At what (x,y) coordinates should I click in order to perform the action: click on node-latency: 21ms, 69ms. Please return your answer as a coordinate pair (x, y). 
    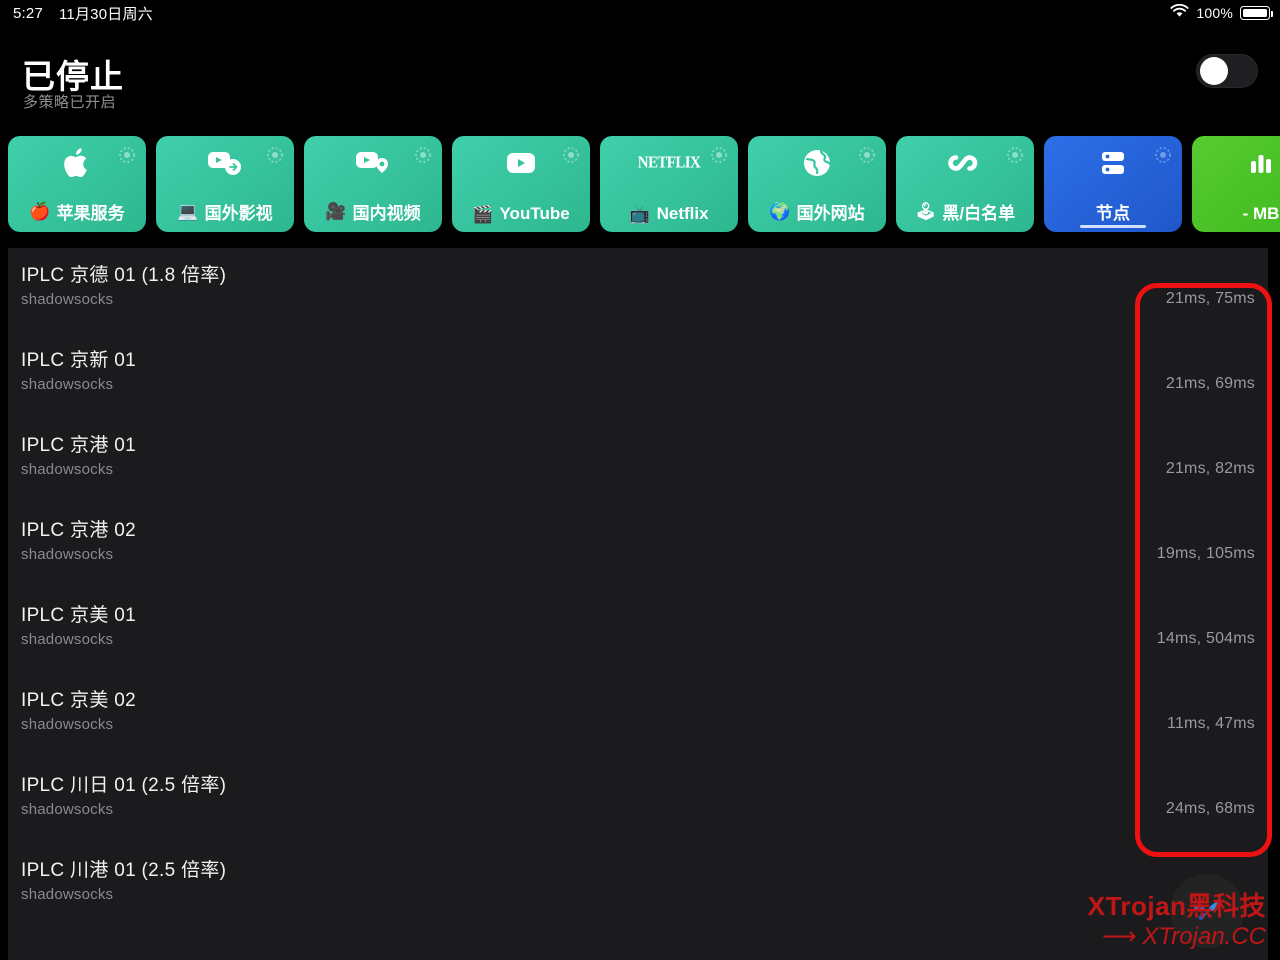
    Looking at the image, I should click on (1210, 383).